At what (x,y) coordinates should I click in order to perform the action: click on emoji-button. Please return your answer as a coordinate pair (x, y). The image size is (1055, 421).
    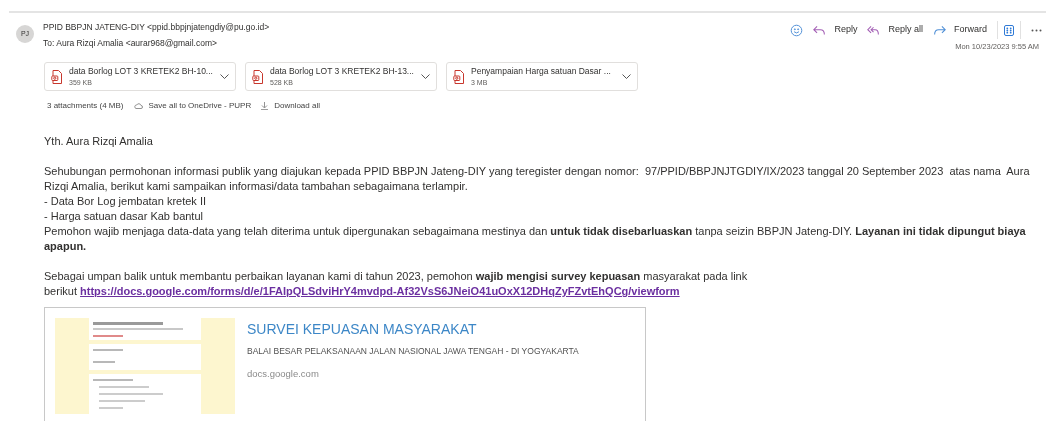
    Looking at the image, I should click on (797, 30).